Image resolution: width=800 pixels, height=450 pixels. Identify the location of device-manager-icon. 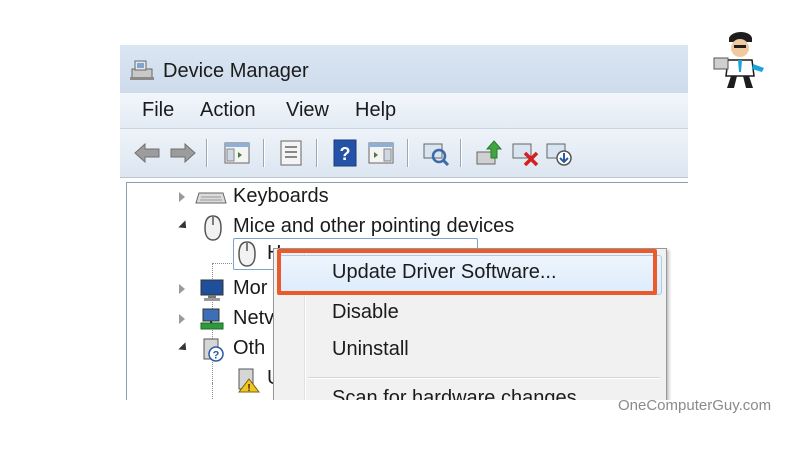
(142, 70).